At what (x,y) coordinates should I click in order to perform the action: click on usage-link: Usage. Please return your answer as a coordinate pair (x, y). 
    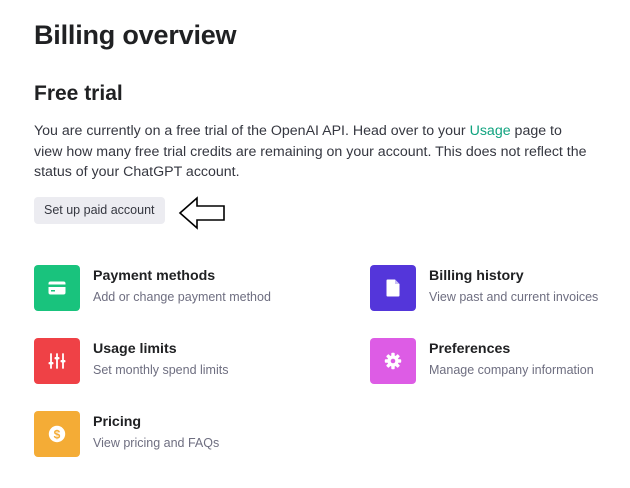
    Looking at the image, I should click on (490, 131).